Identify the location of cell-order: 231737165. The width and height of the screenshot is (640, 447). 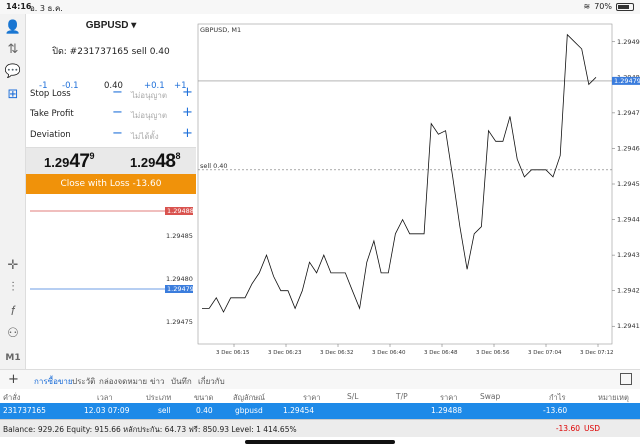
(24, 410).